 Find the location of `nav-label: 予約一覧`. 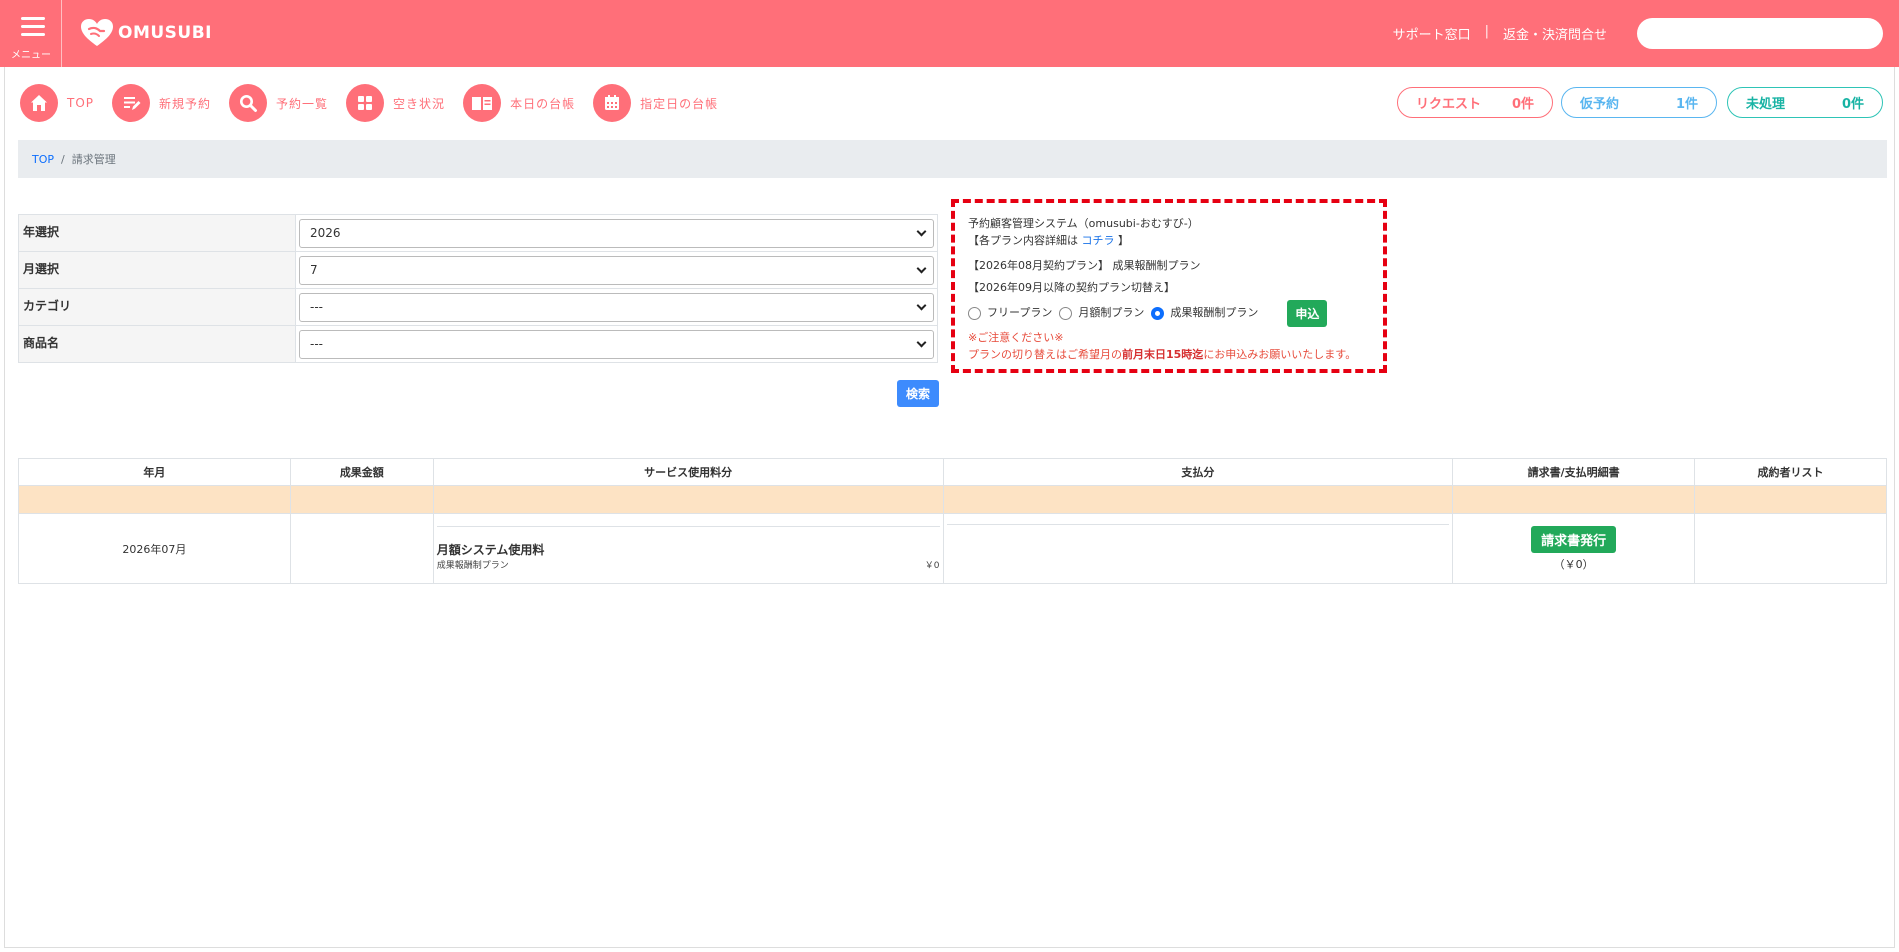

nav-label: 予約一覧 is located at coordinates (302, 103).